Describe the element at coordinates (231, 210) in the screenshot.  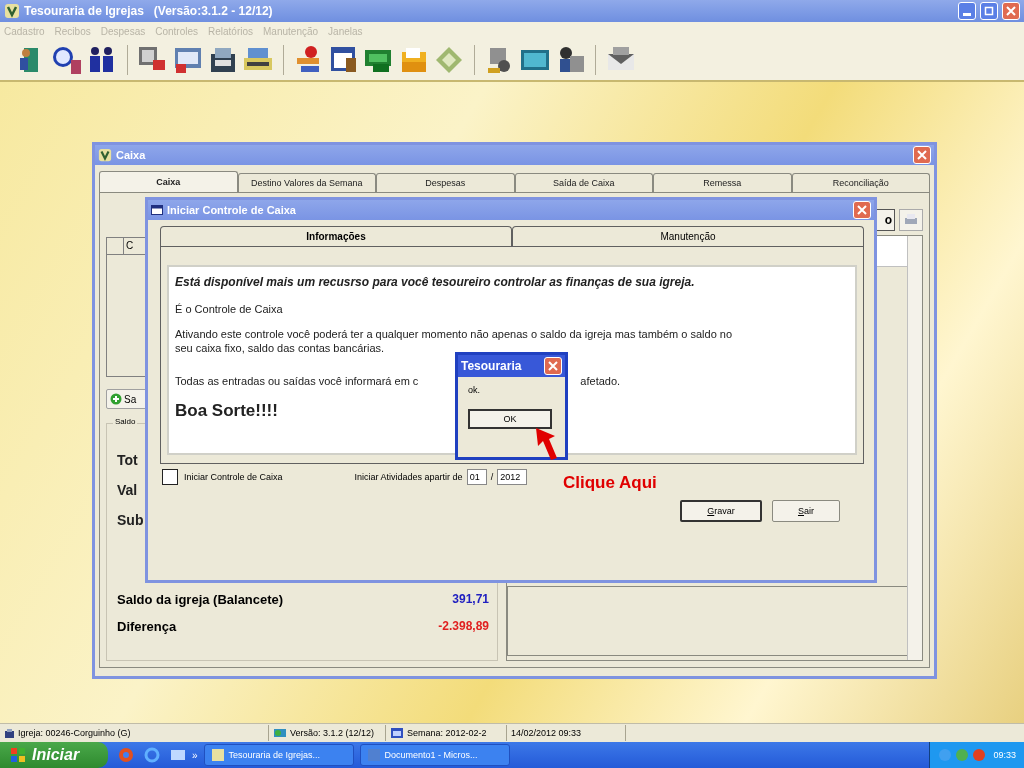
I see `window-title: Iniciar Controle de Caixa` at that location.